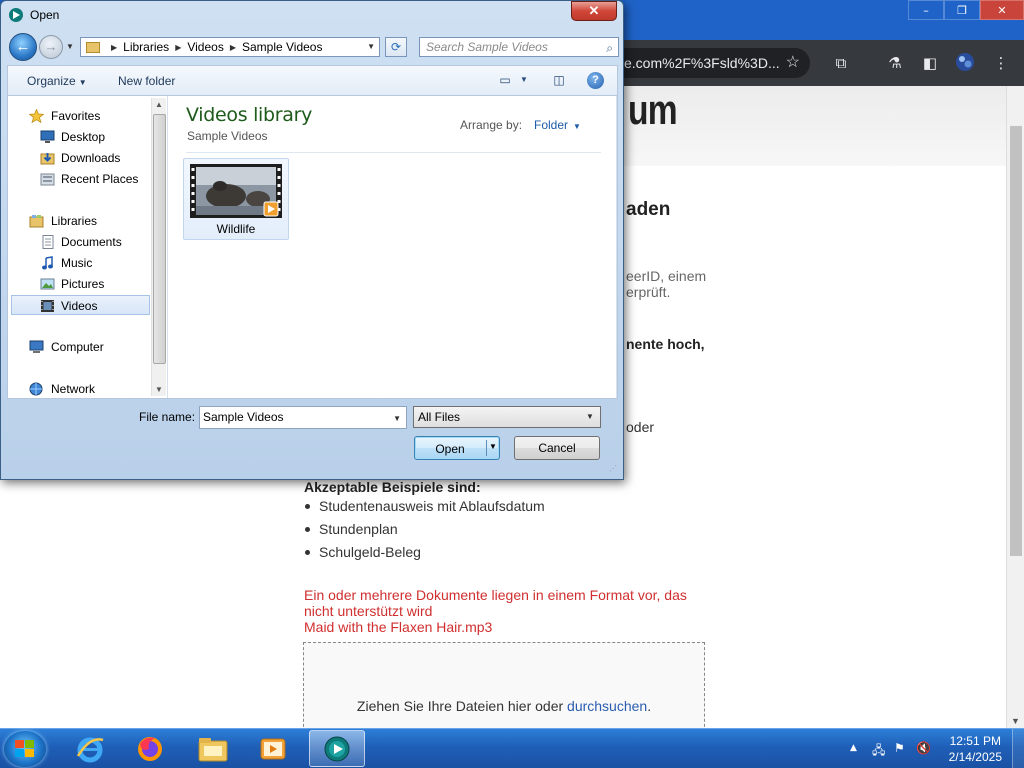 The image size is (1024, 768). Describe the element at coordinates (853, 748) in the screenshot. I see `show-hidden-icons-icon: ▲` at that location.